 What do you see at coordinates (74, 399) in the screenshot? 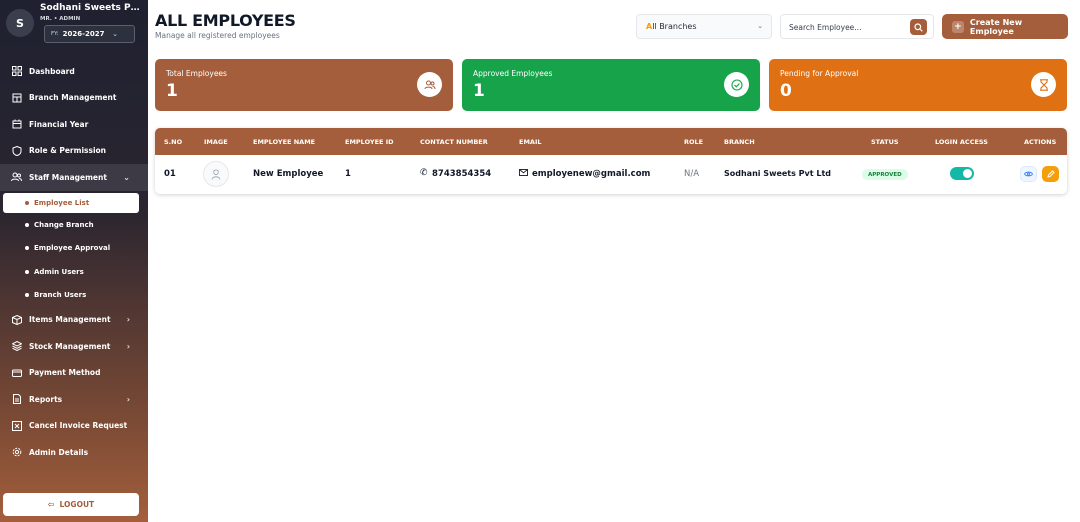
I see `sidebar-item-reports: Reports ›` at bounding box center [74, 399].